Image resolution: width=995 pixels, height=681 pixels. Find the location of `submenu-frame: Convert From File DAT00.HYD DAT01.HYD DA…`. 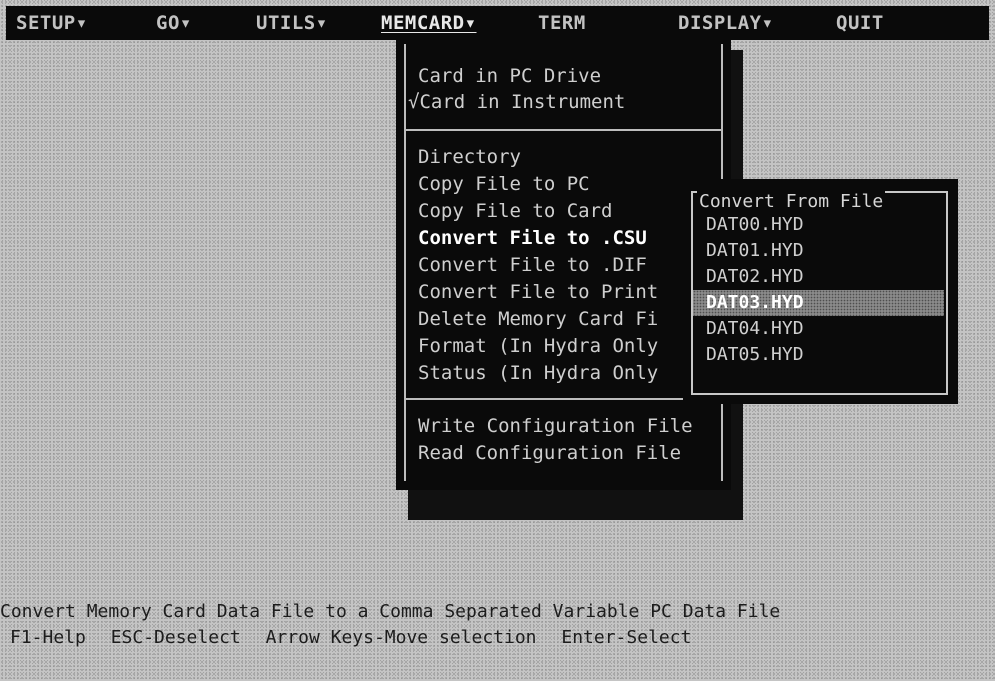

submenu-frame: Convert From File DAT00.HYD DAT01.HYD DA… is located at coordinates (819, 293).